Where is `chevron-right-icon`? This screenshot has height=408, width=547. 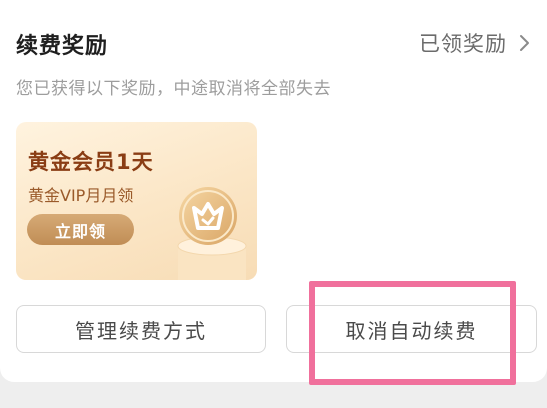
chevron-right-icon is located at coordinates (524, 43).